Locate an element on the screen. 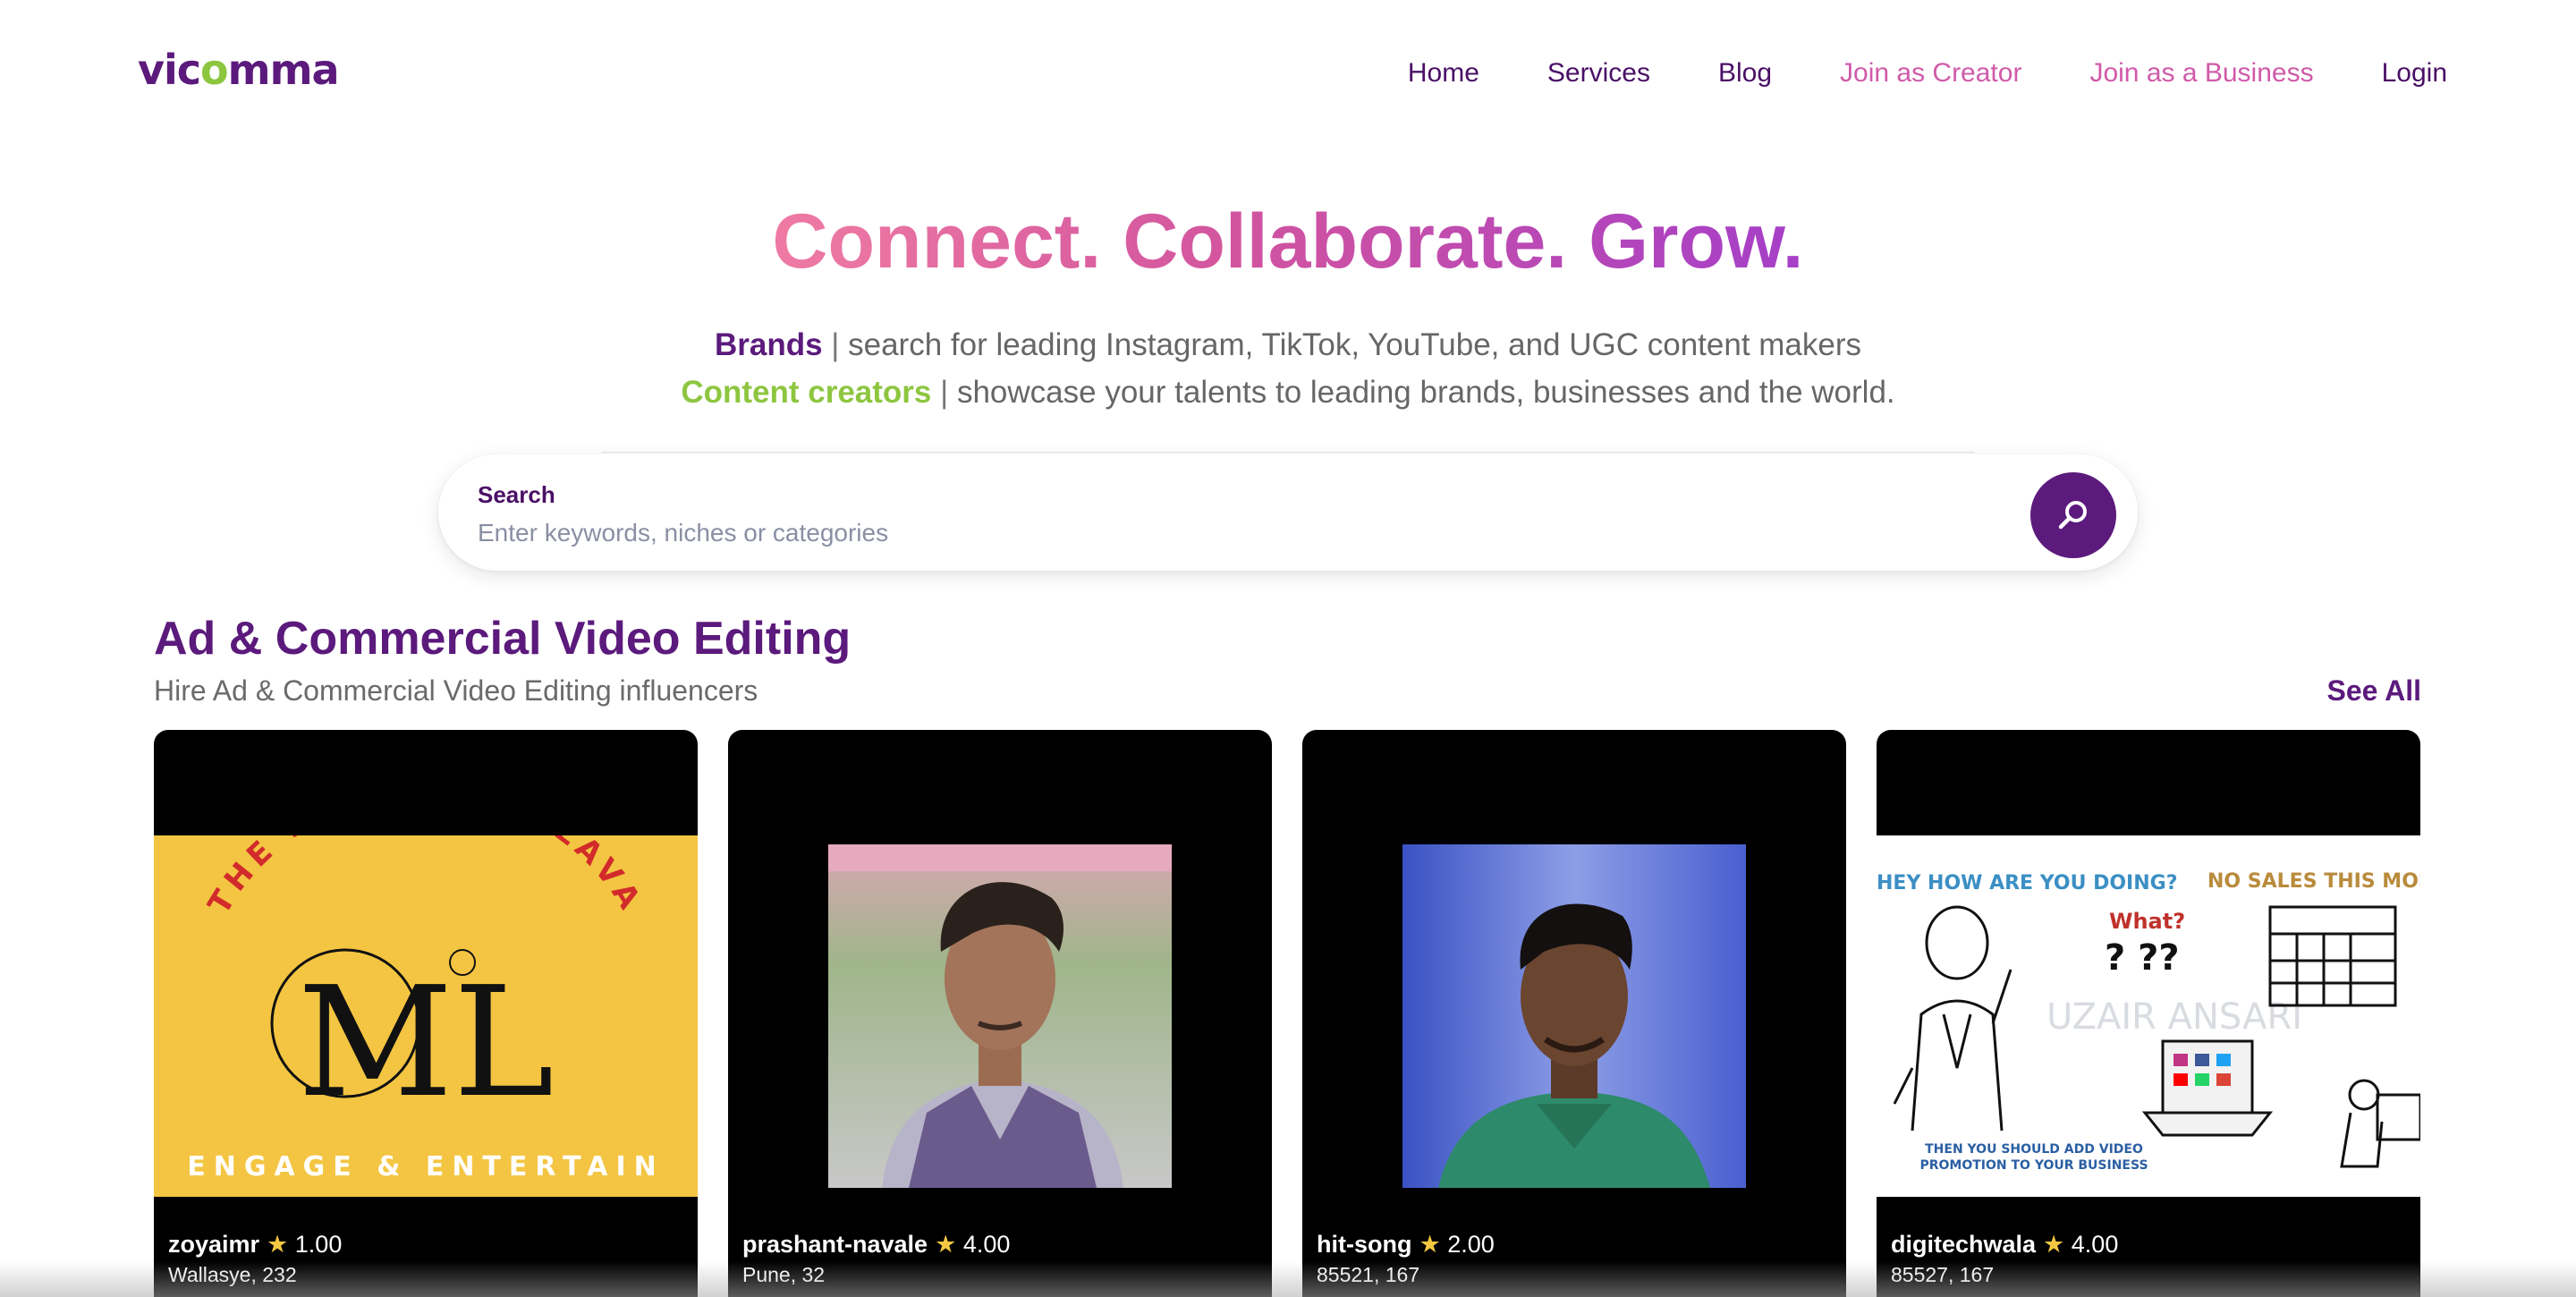 The width and height of the screenshot is (2576, 1297). promo-bottom-line-2: PROMOTION TO YOUR BUSINESS is located at coordinates (2033, 1165).